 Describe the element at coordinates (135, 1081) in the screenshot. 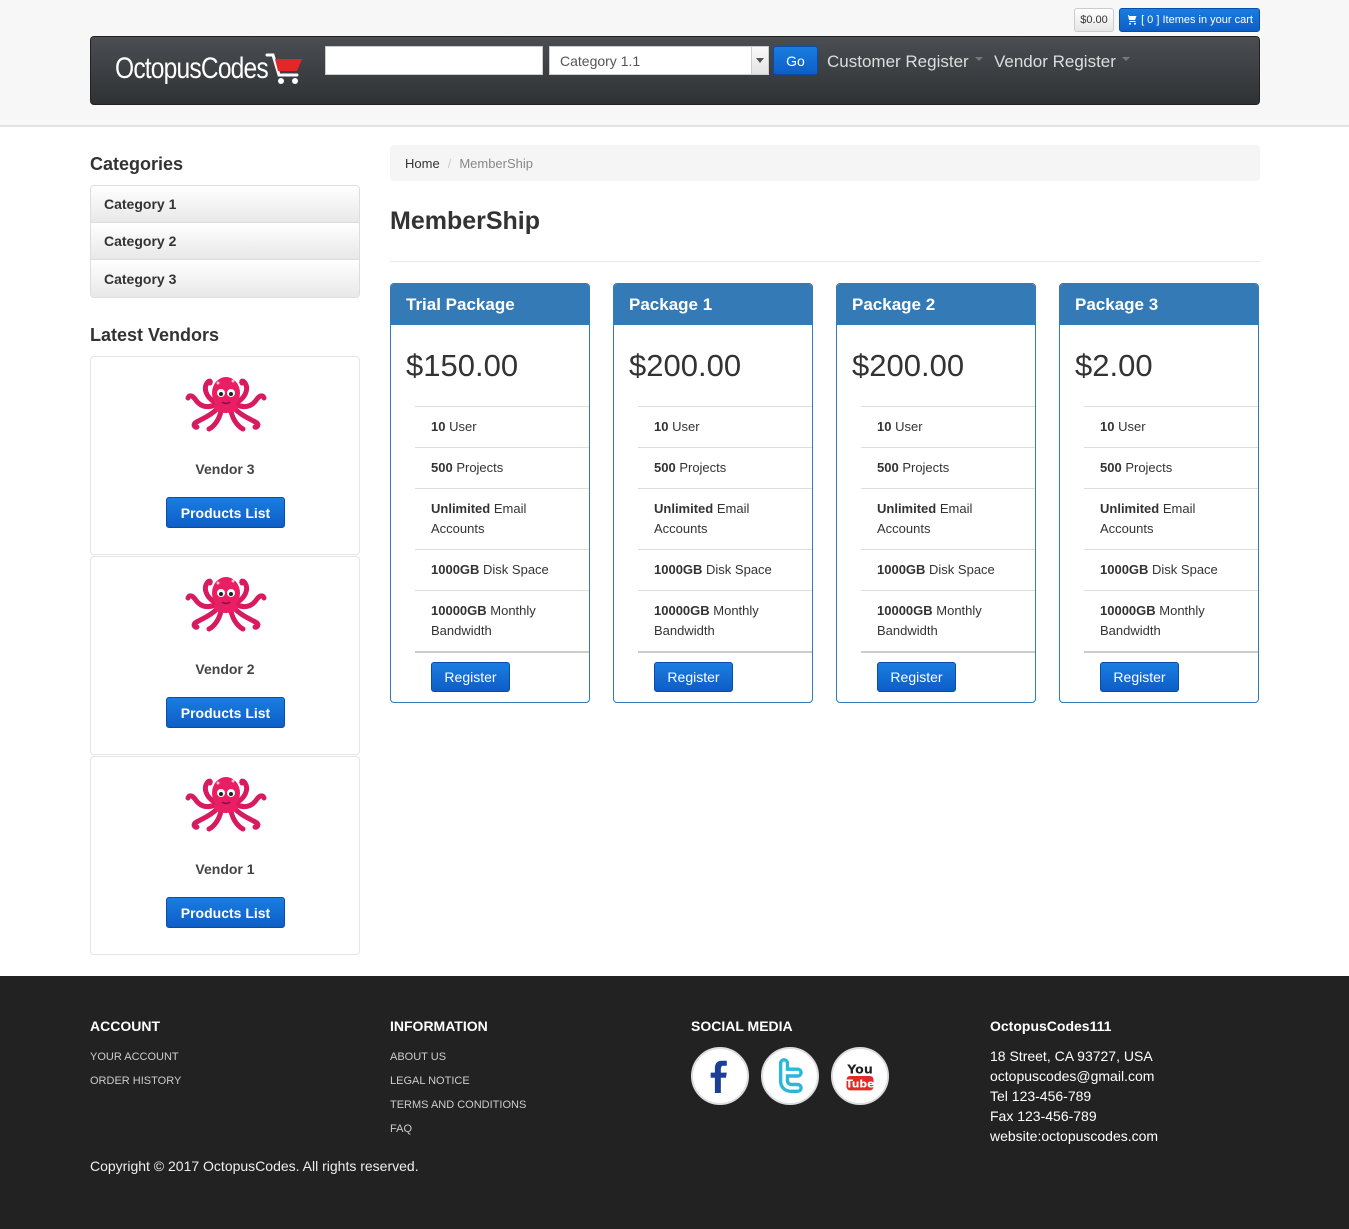

I see `order-history-link: ORDER HISTORY` at that location.